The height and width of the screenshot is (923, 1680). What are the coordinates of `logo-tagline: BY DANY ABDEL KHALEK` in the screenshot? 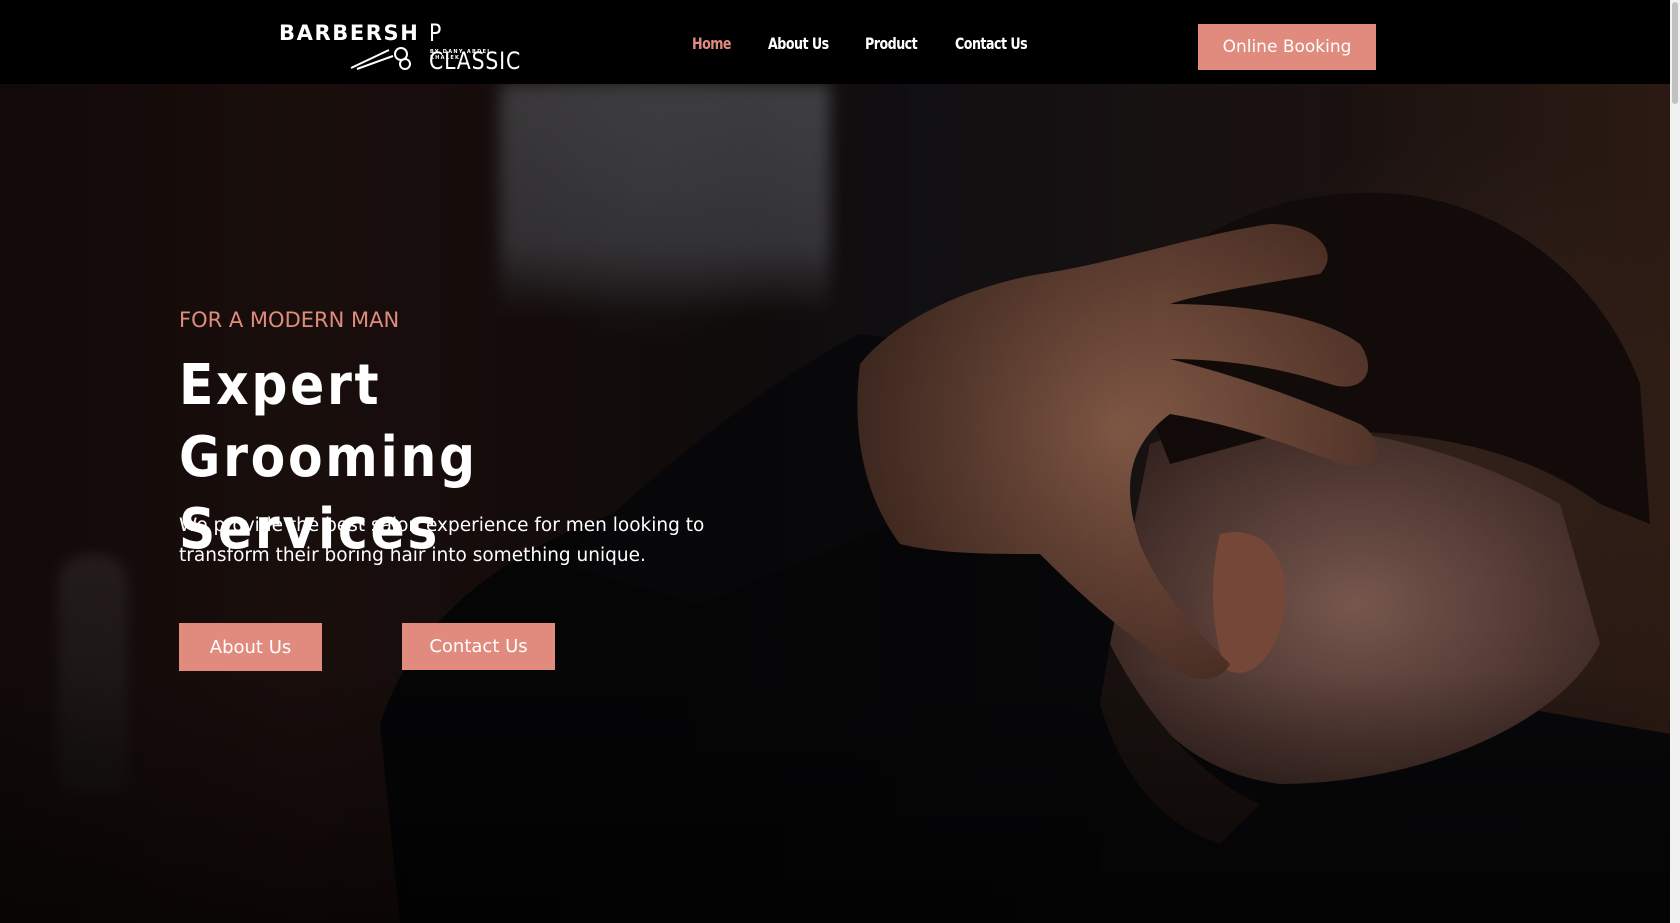 It's located at (461, 55).